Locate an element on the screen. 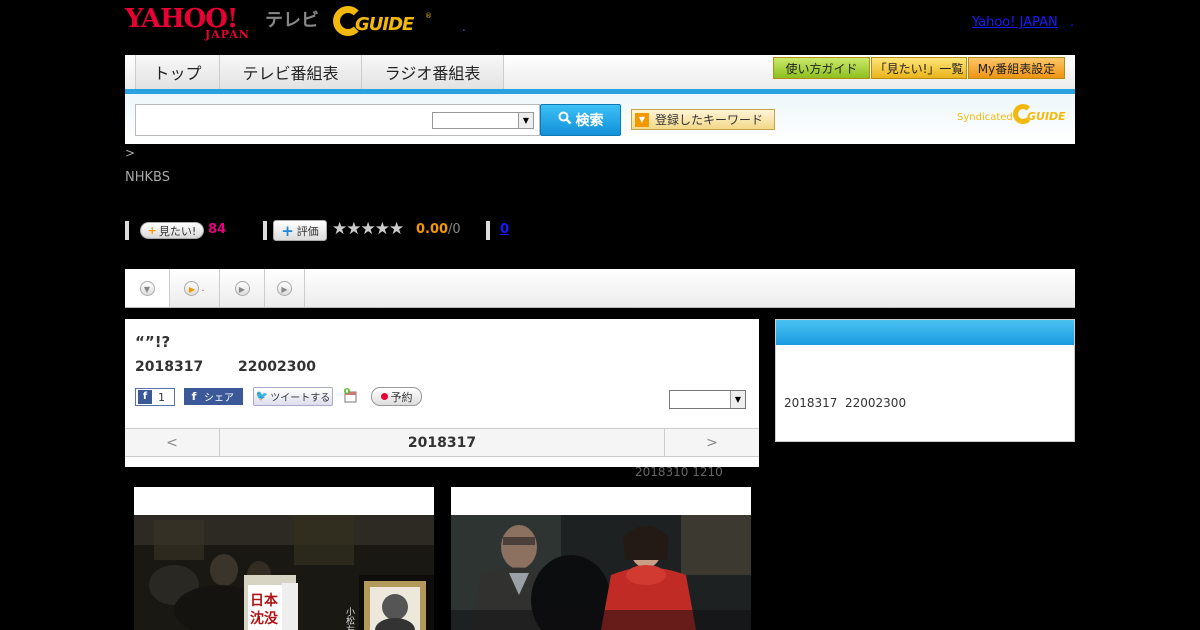 The height and width of the screenshot is (630, 1200). tweet-button: 🐦 ツイートする is located at coordinates (293, 396).